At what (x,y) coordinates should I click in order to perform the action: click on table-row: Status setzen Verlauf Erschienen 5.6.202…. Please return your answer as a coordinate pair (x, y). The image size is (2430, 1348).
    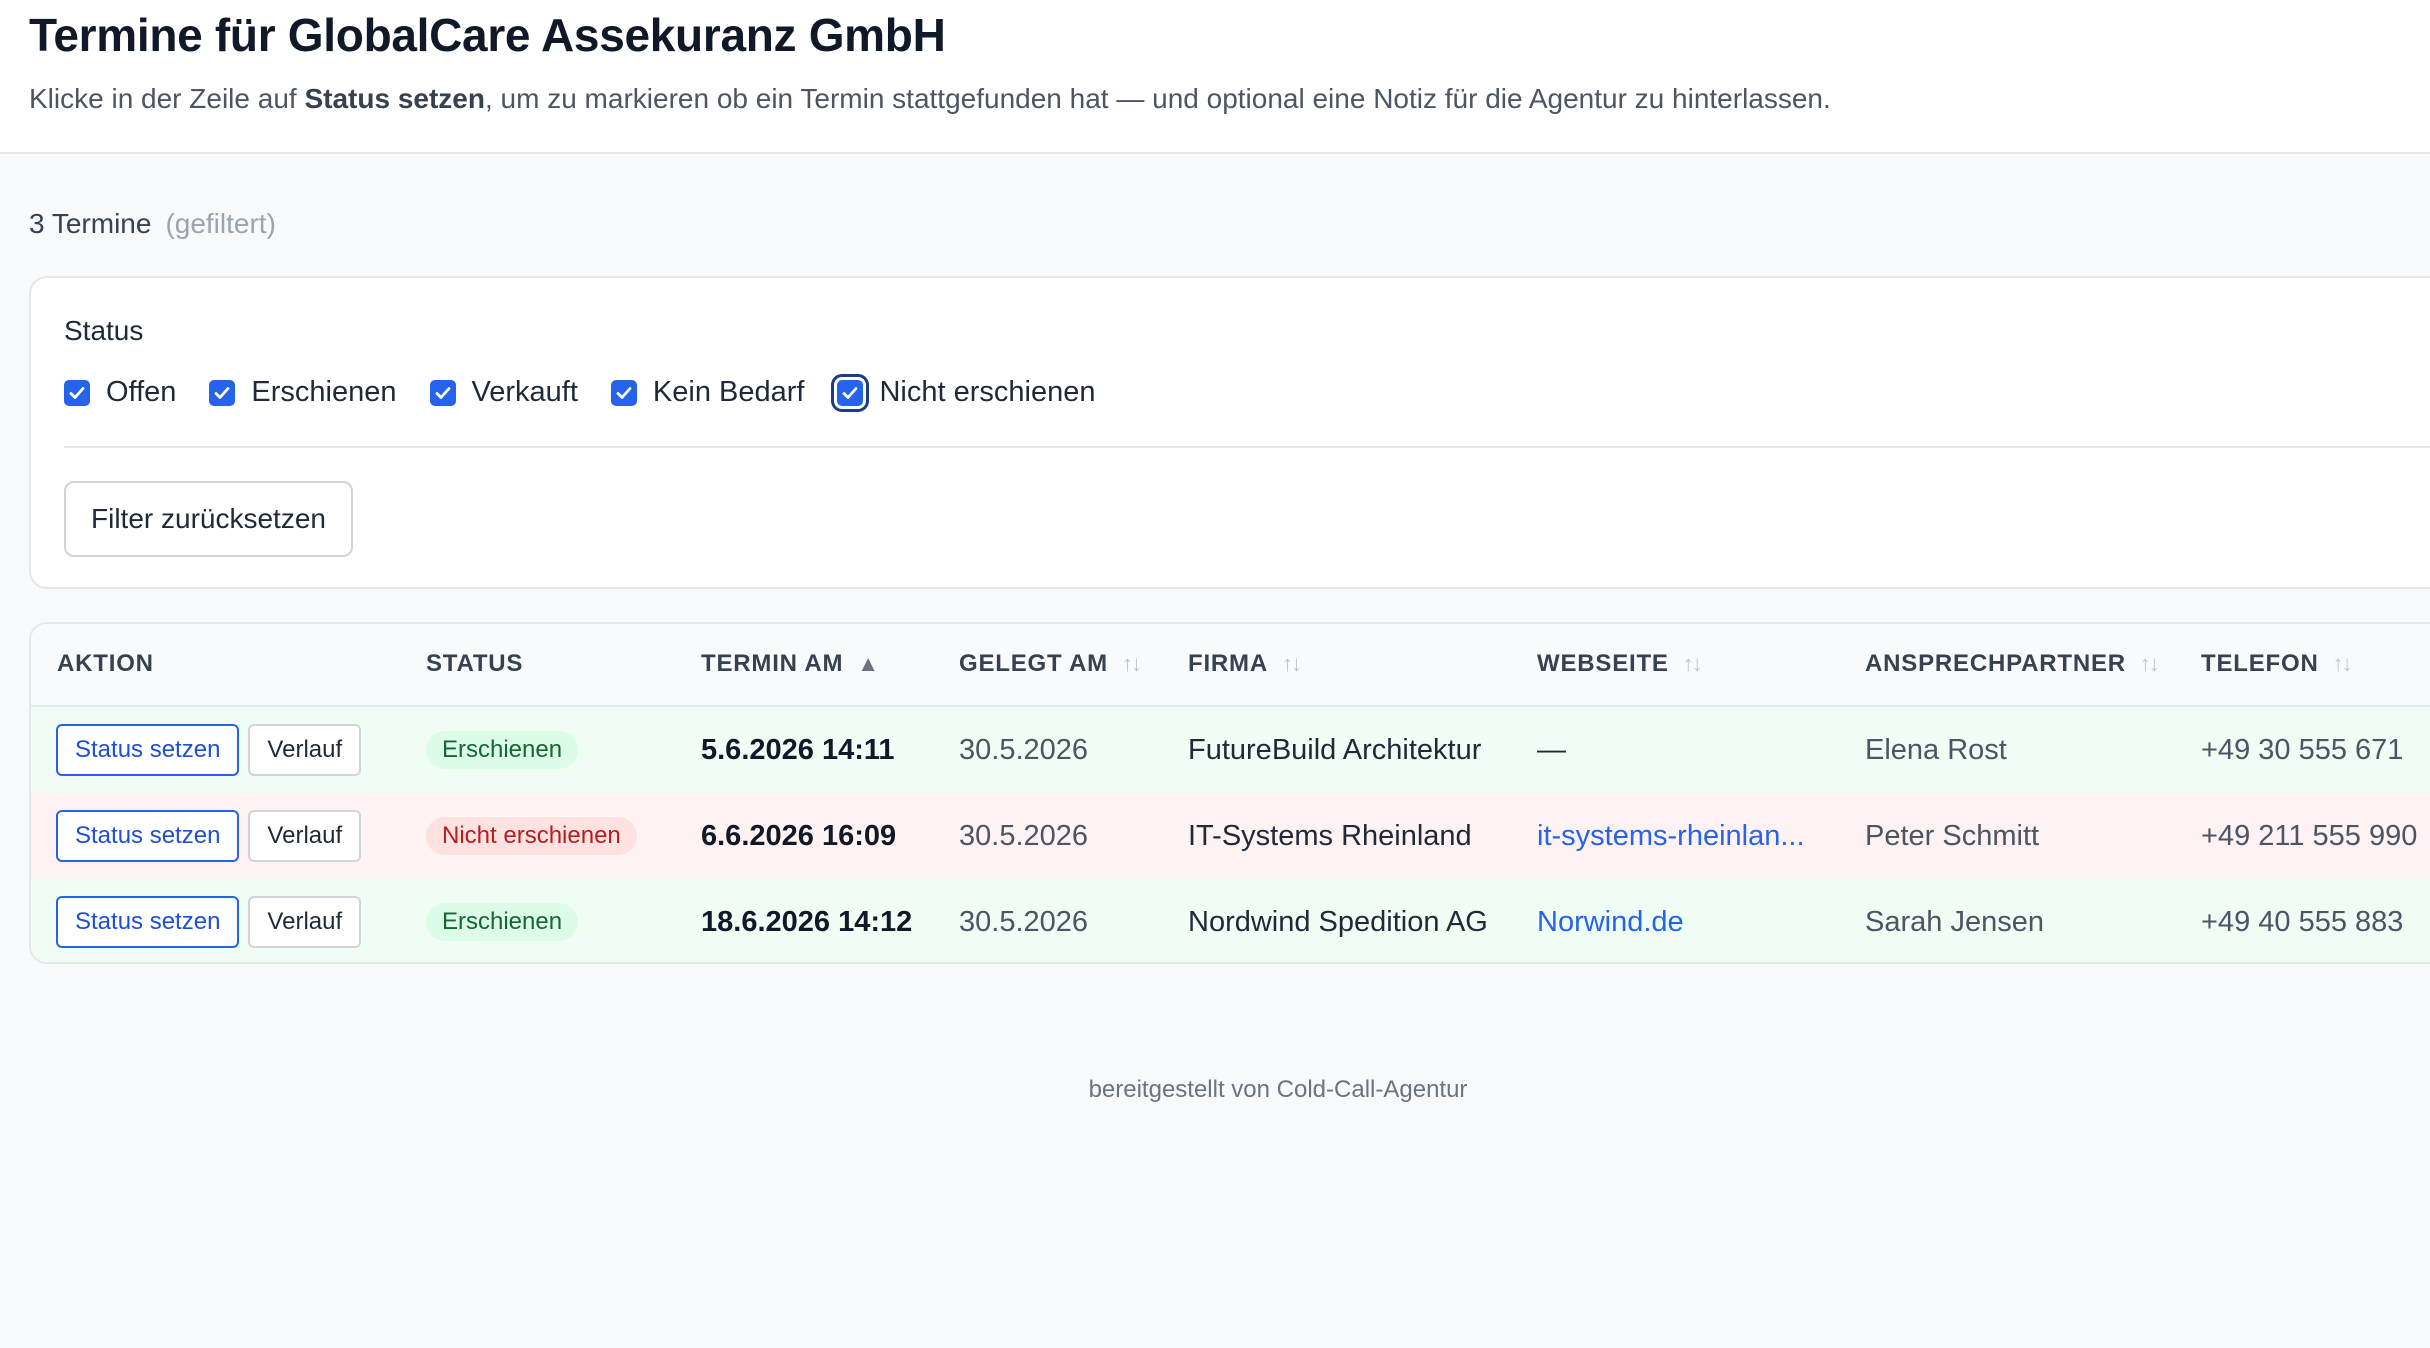
    Looking at the image, I should click on (1230, 750).